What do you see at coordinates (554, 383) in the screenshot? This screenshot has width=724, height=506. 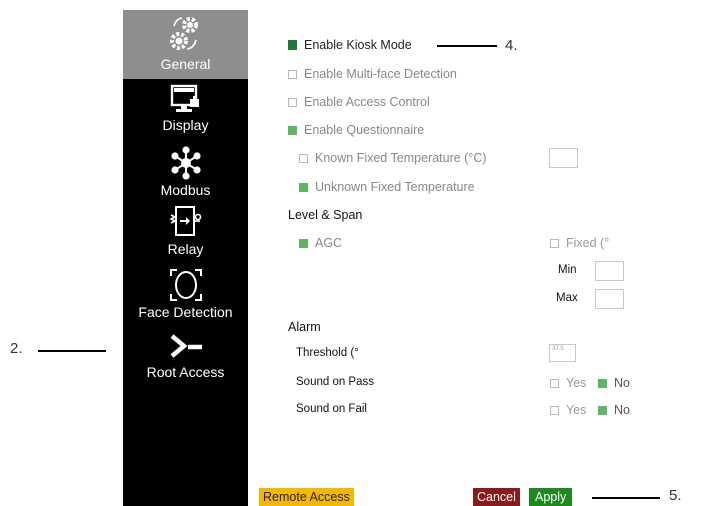 I see `sound-pass-yes-radio` at bounding box center [554, 383].